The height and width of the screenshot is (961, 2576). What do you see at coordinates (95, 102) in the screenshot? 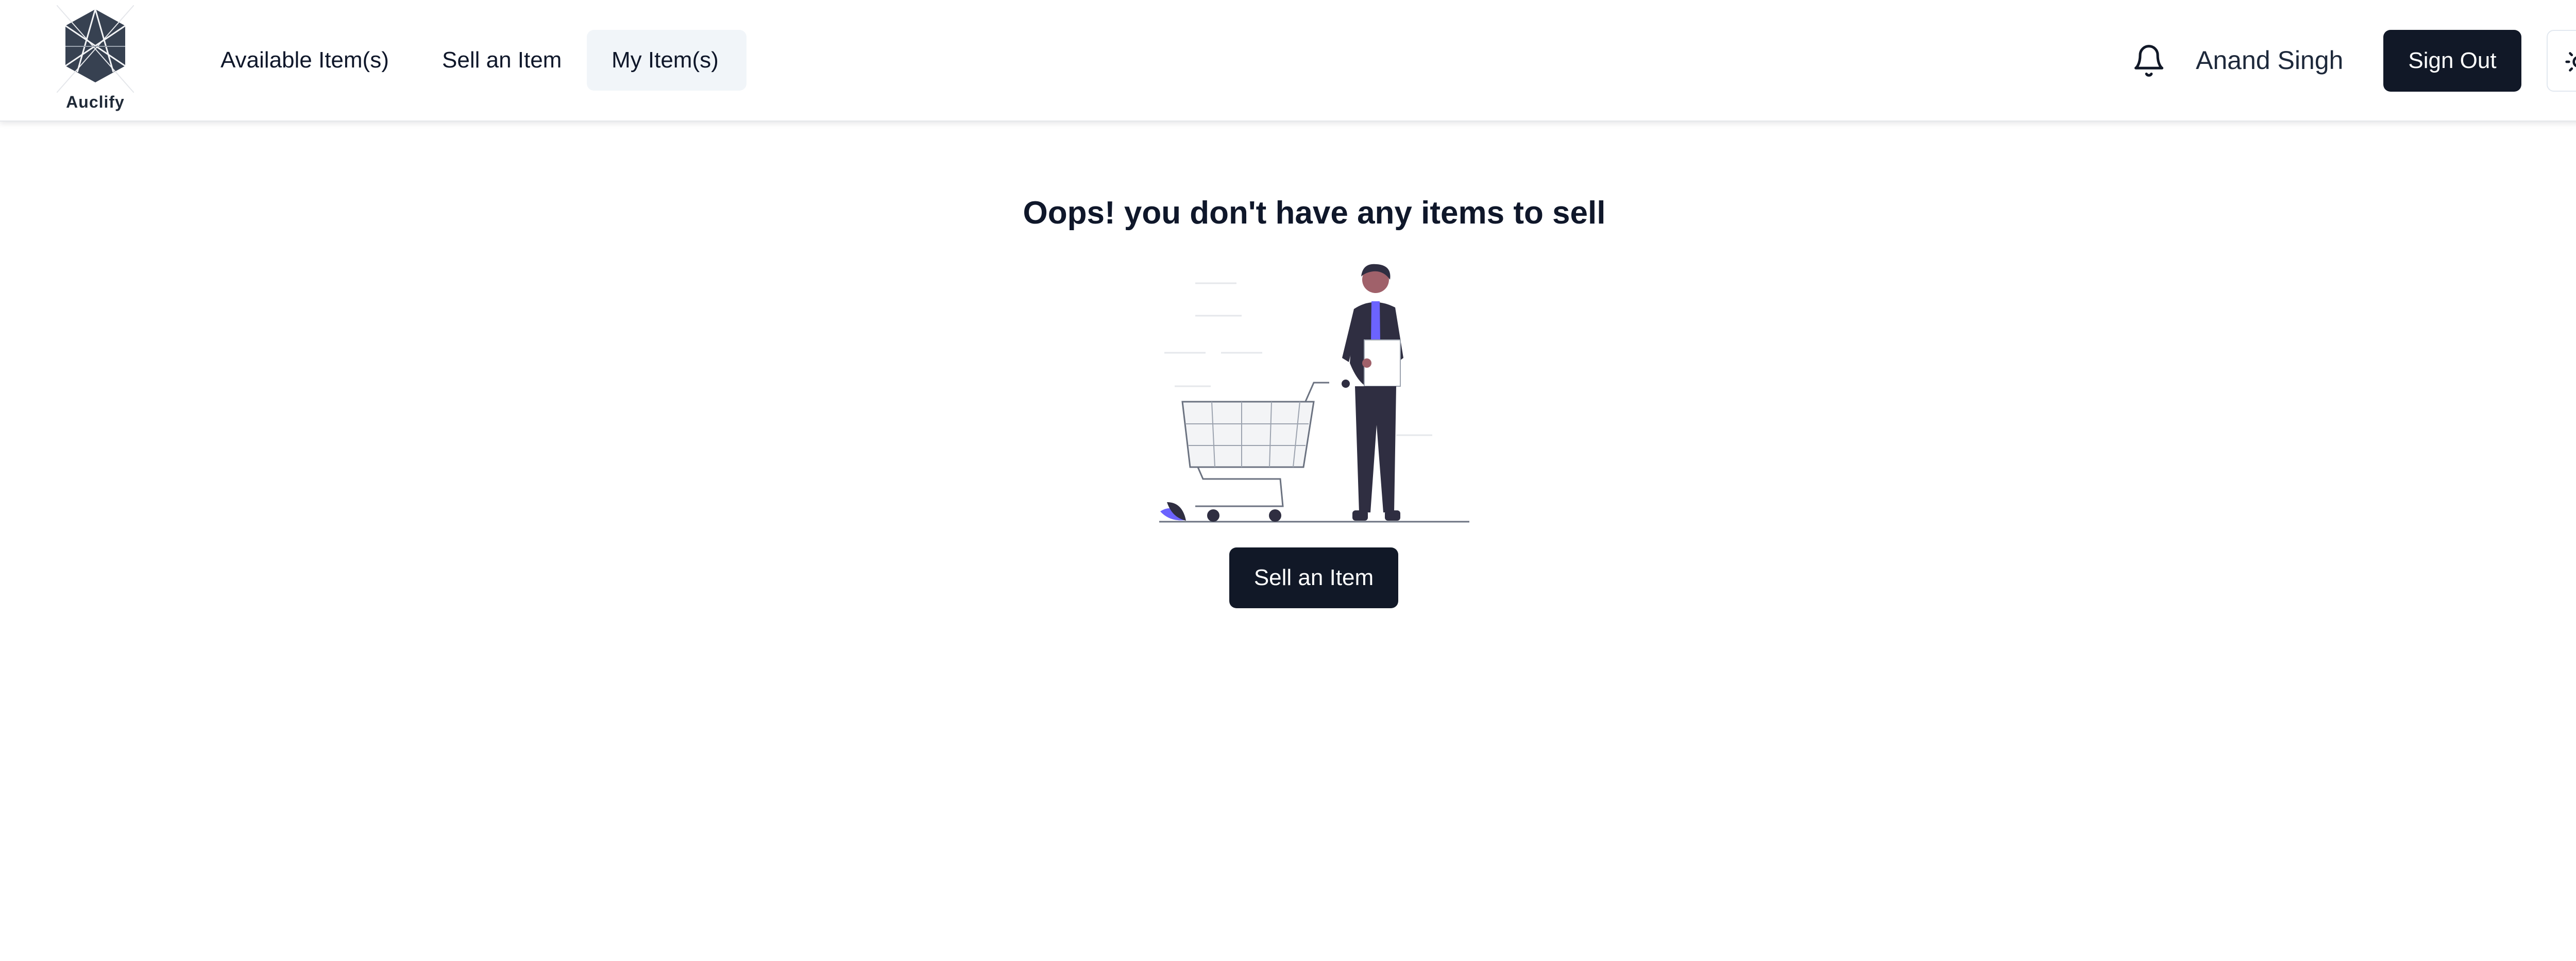
I see `logo-text: Auclify` at bounding box center [95, 102].